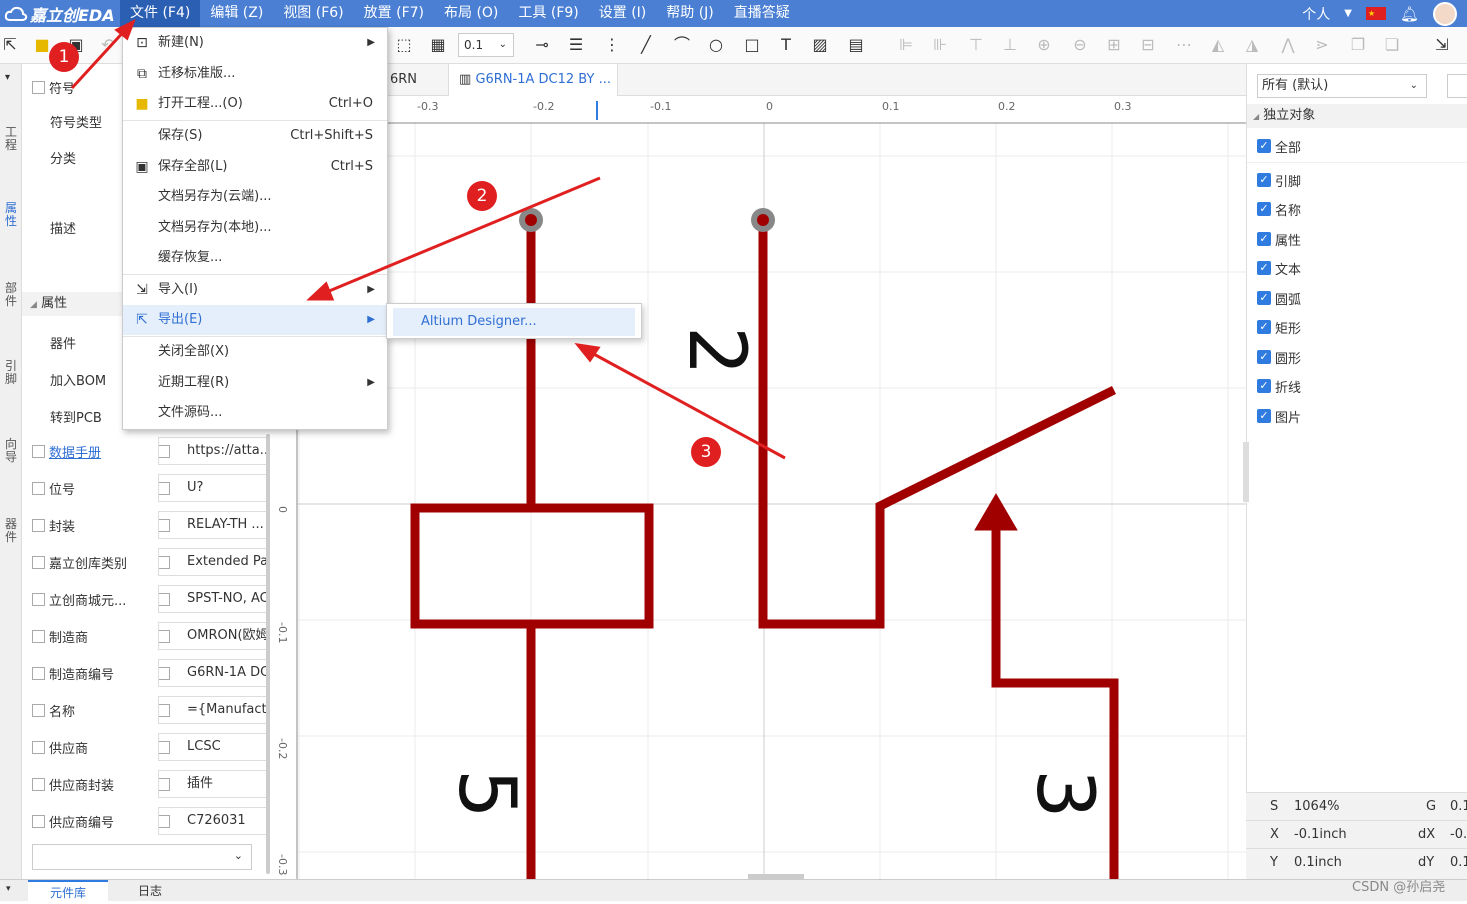  What do you see at coordinates (576, 45) in the screenshot?
I see `bus-icon: ☰` at bounding box center [576, 45].